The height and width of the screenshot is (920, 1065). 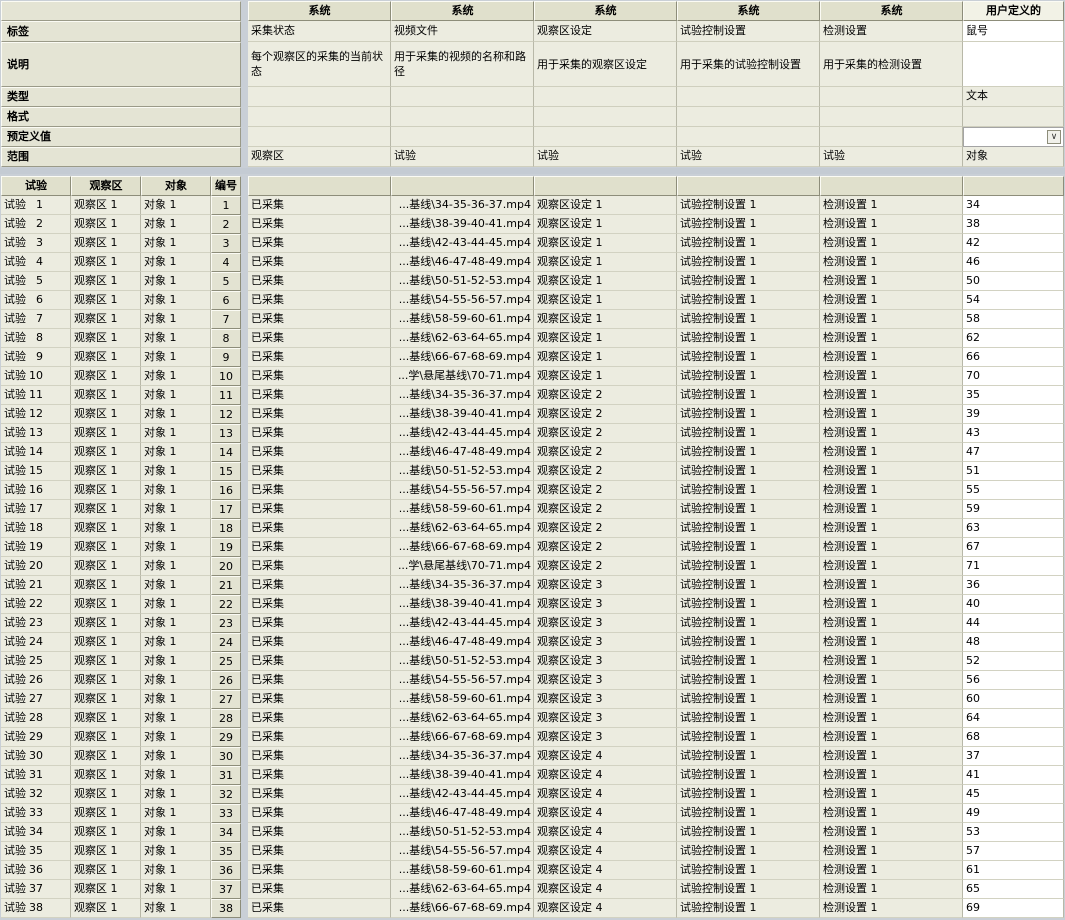 I want to click on column-tag: 视频文件, so click(x=462, y=31).